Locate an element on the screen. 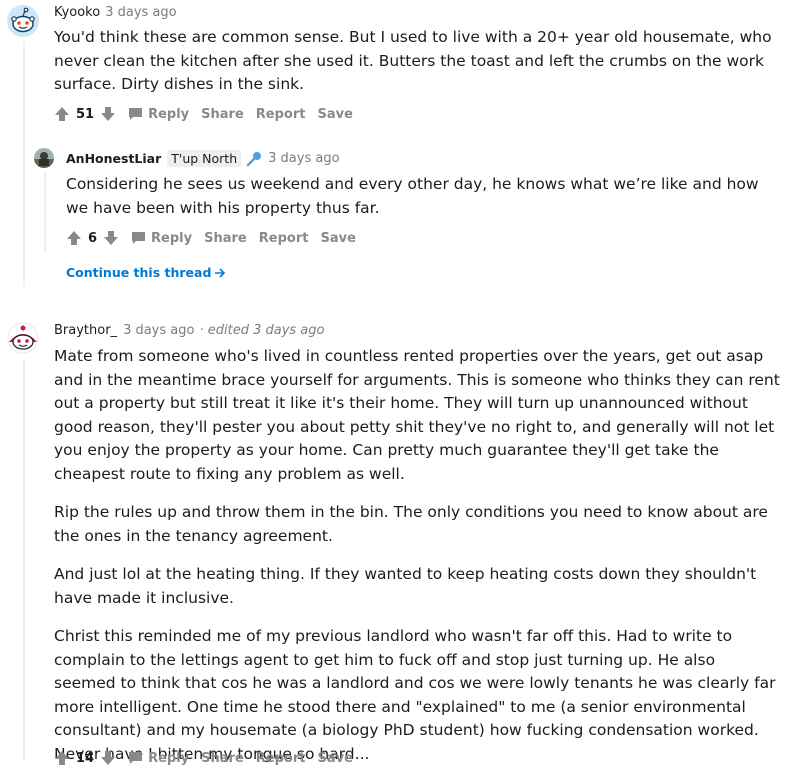  comment-actions: 14 Reply Share Report Save is located at coordinates (203, 758).